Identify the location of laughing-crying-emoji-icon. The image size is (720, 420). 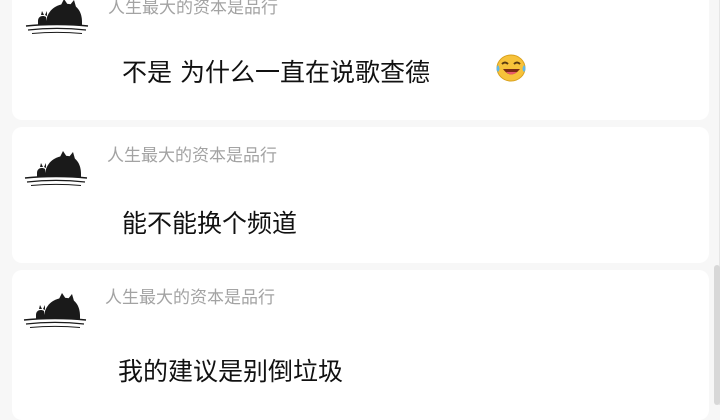
(511, 68).